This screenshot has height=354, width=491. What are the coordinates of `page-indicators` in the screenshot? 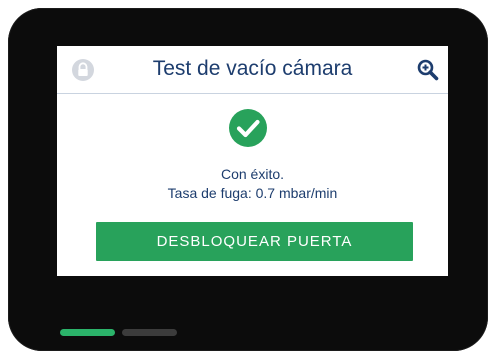 It's located at (120, 333).